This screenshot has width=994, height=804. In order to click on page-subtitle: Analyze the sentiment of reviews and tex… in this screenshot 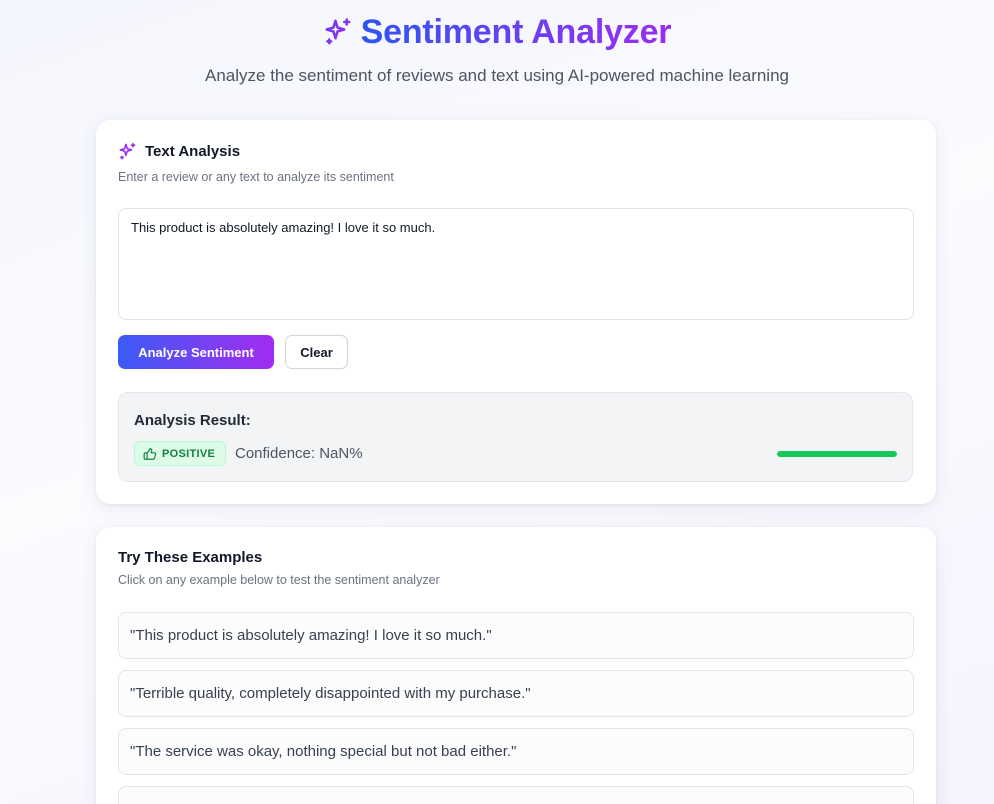, I will do `click(497, 75)`.